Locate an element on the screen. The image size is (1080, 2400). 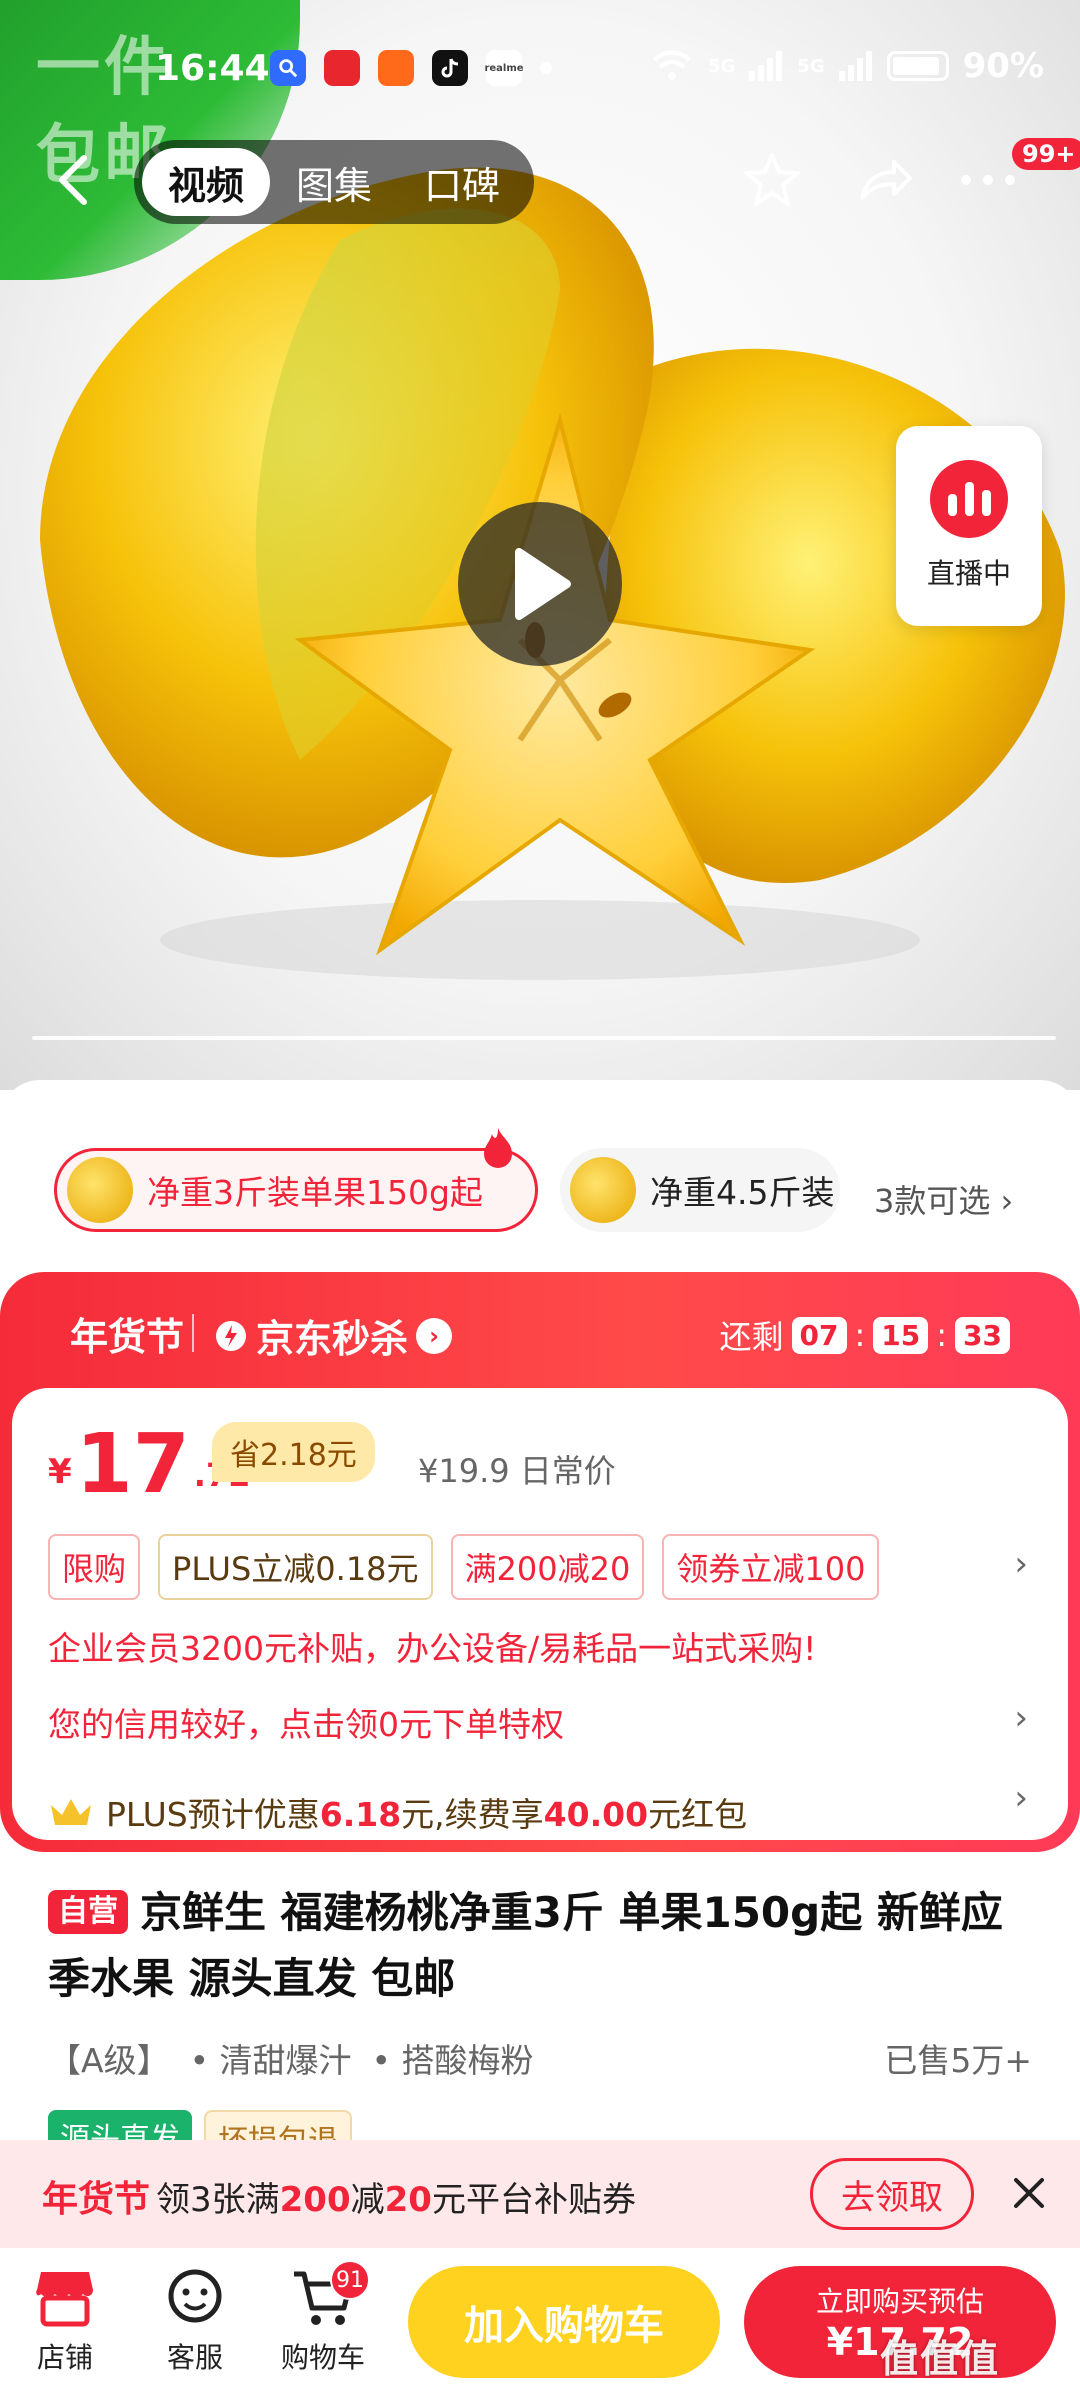
image-progress-line is located at coordinates (544, 1038).